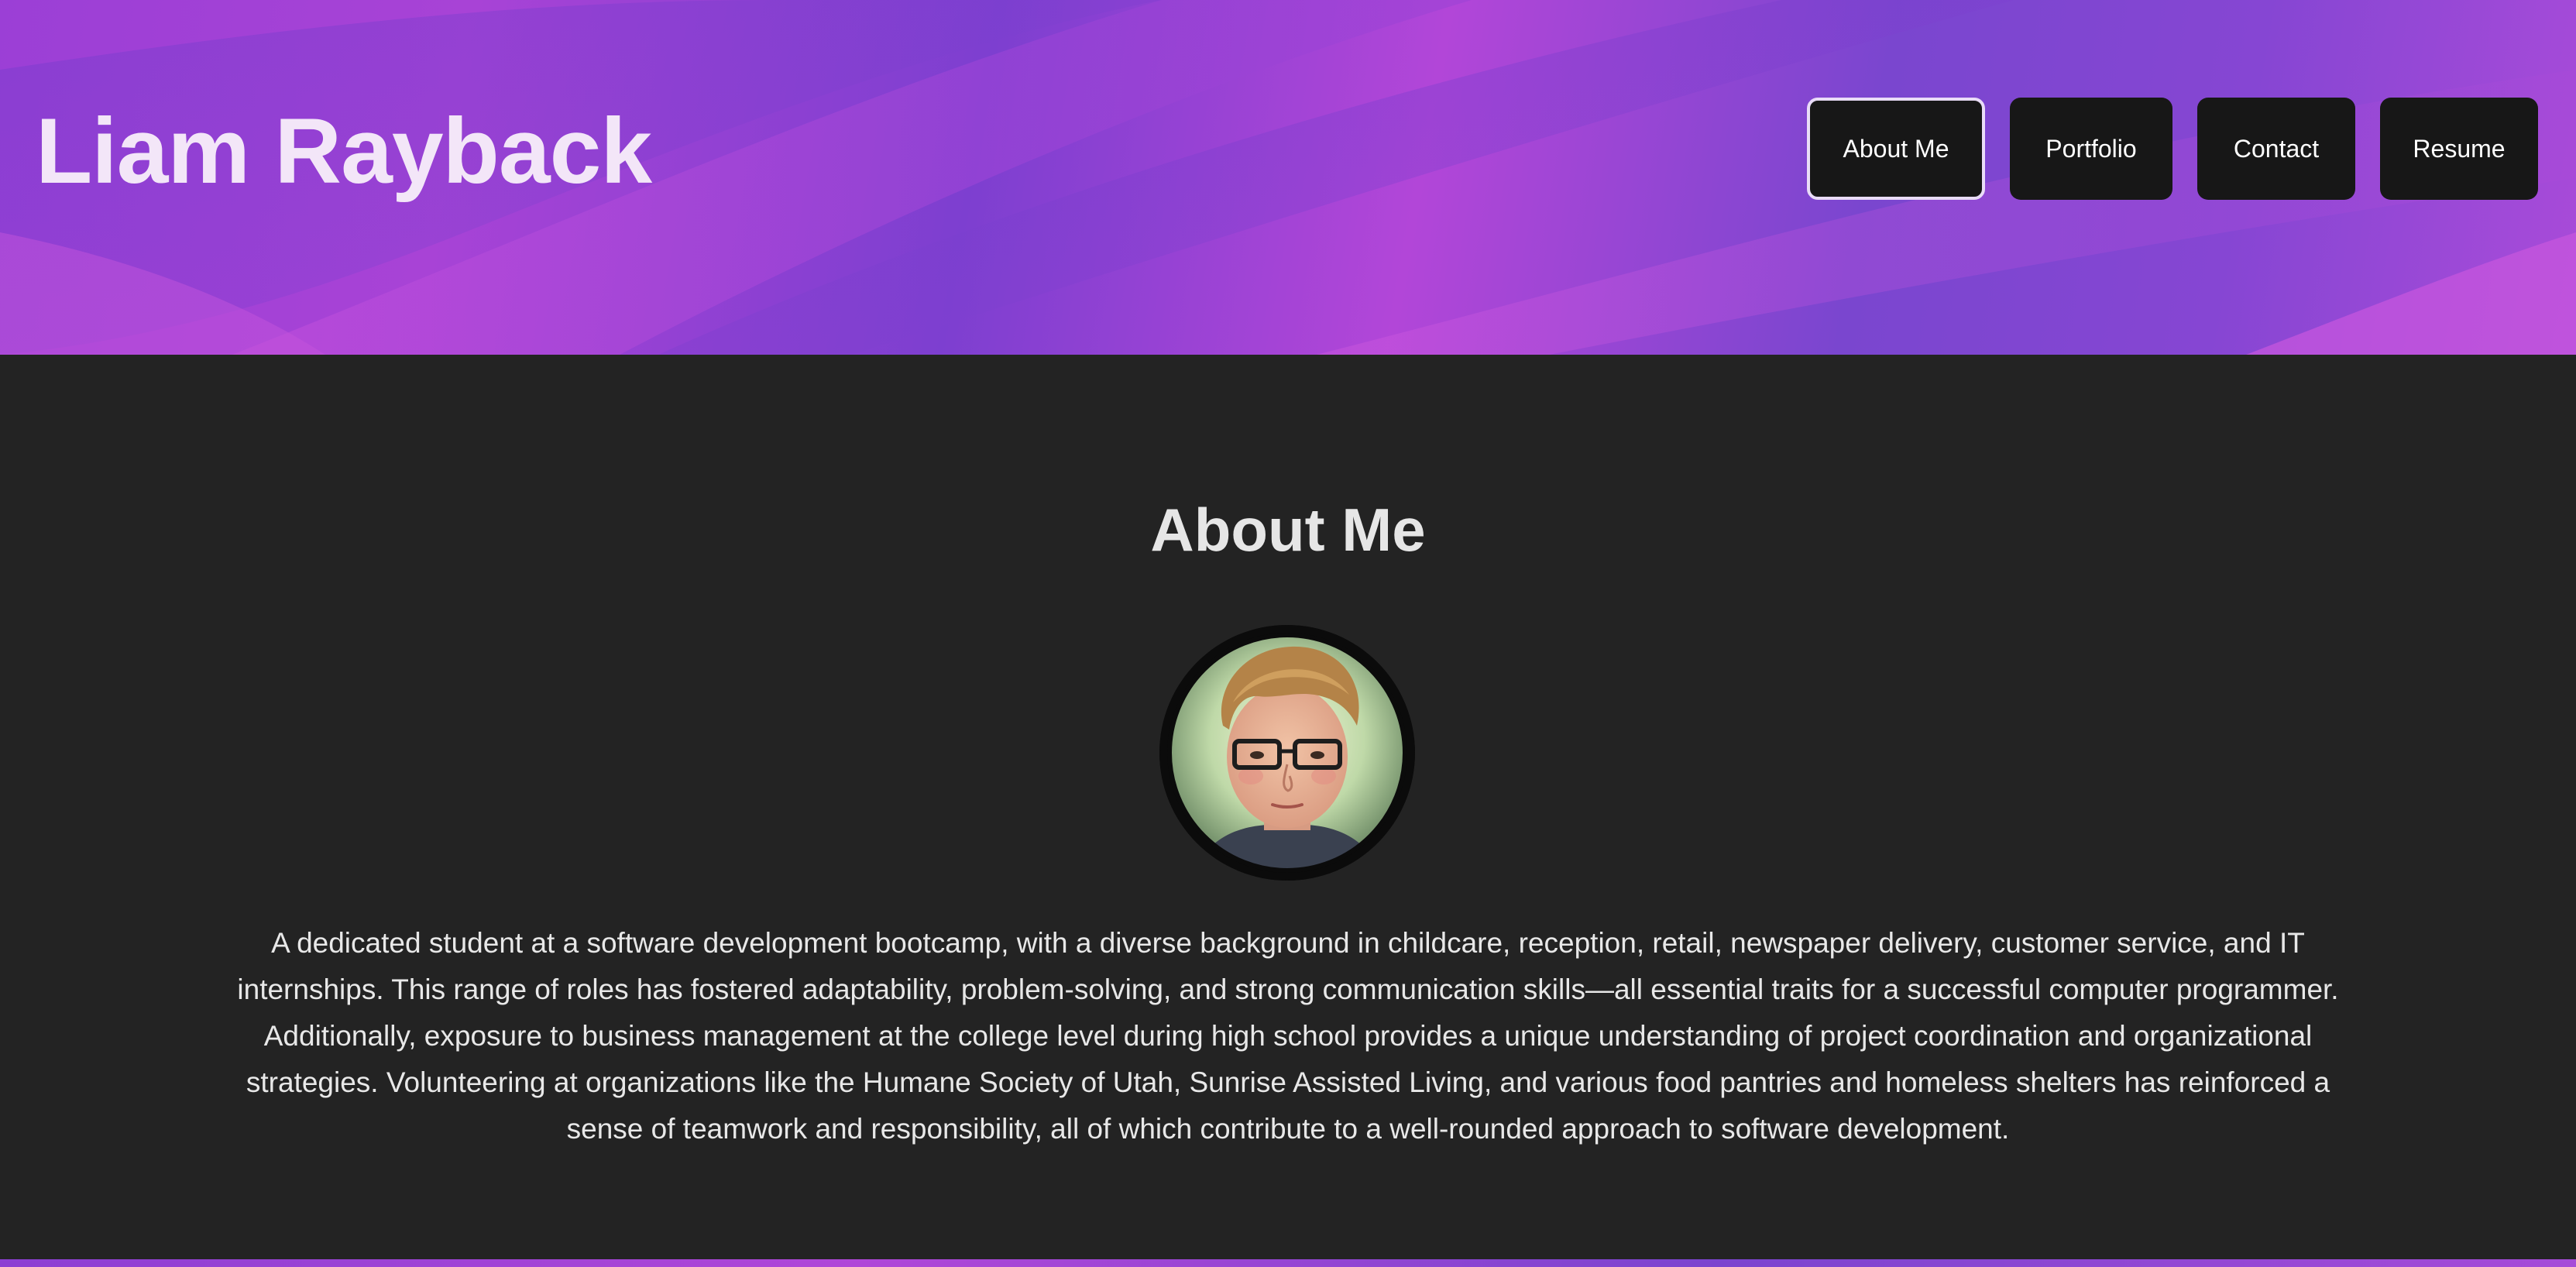 The height and width of the screenshot is (1267, 2576). Describe the element at coordinates (1288, 530) in the screenshot. I see `section-heading: About Me` at that location.